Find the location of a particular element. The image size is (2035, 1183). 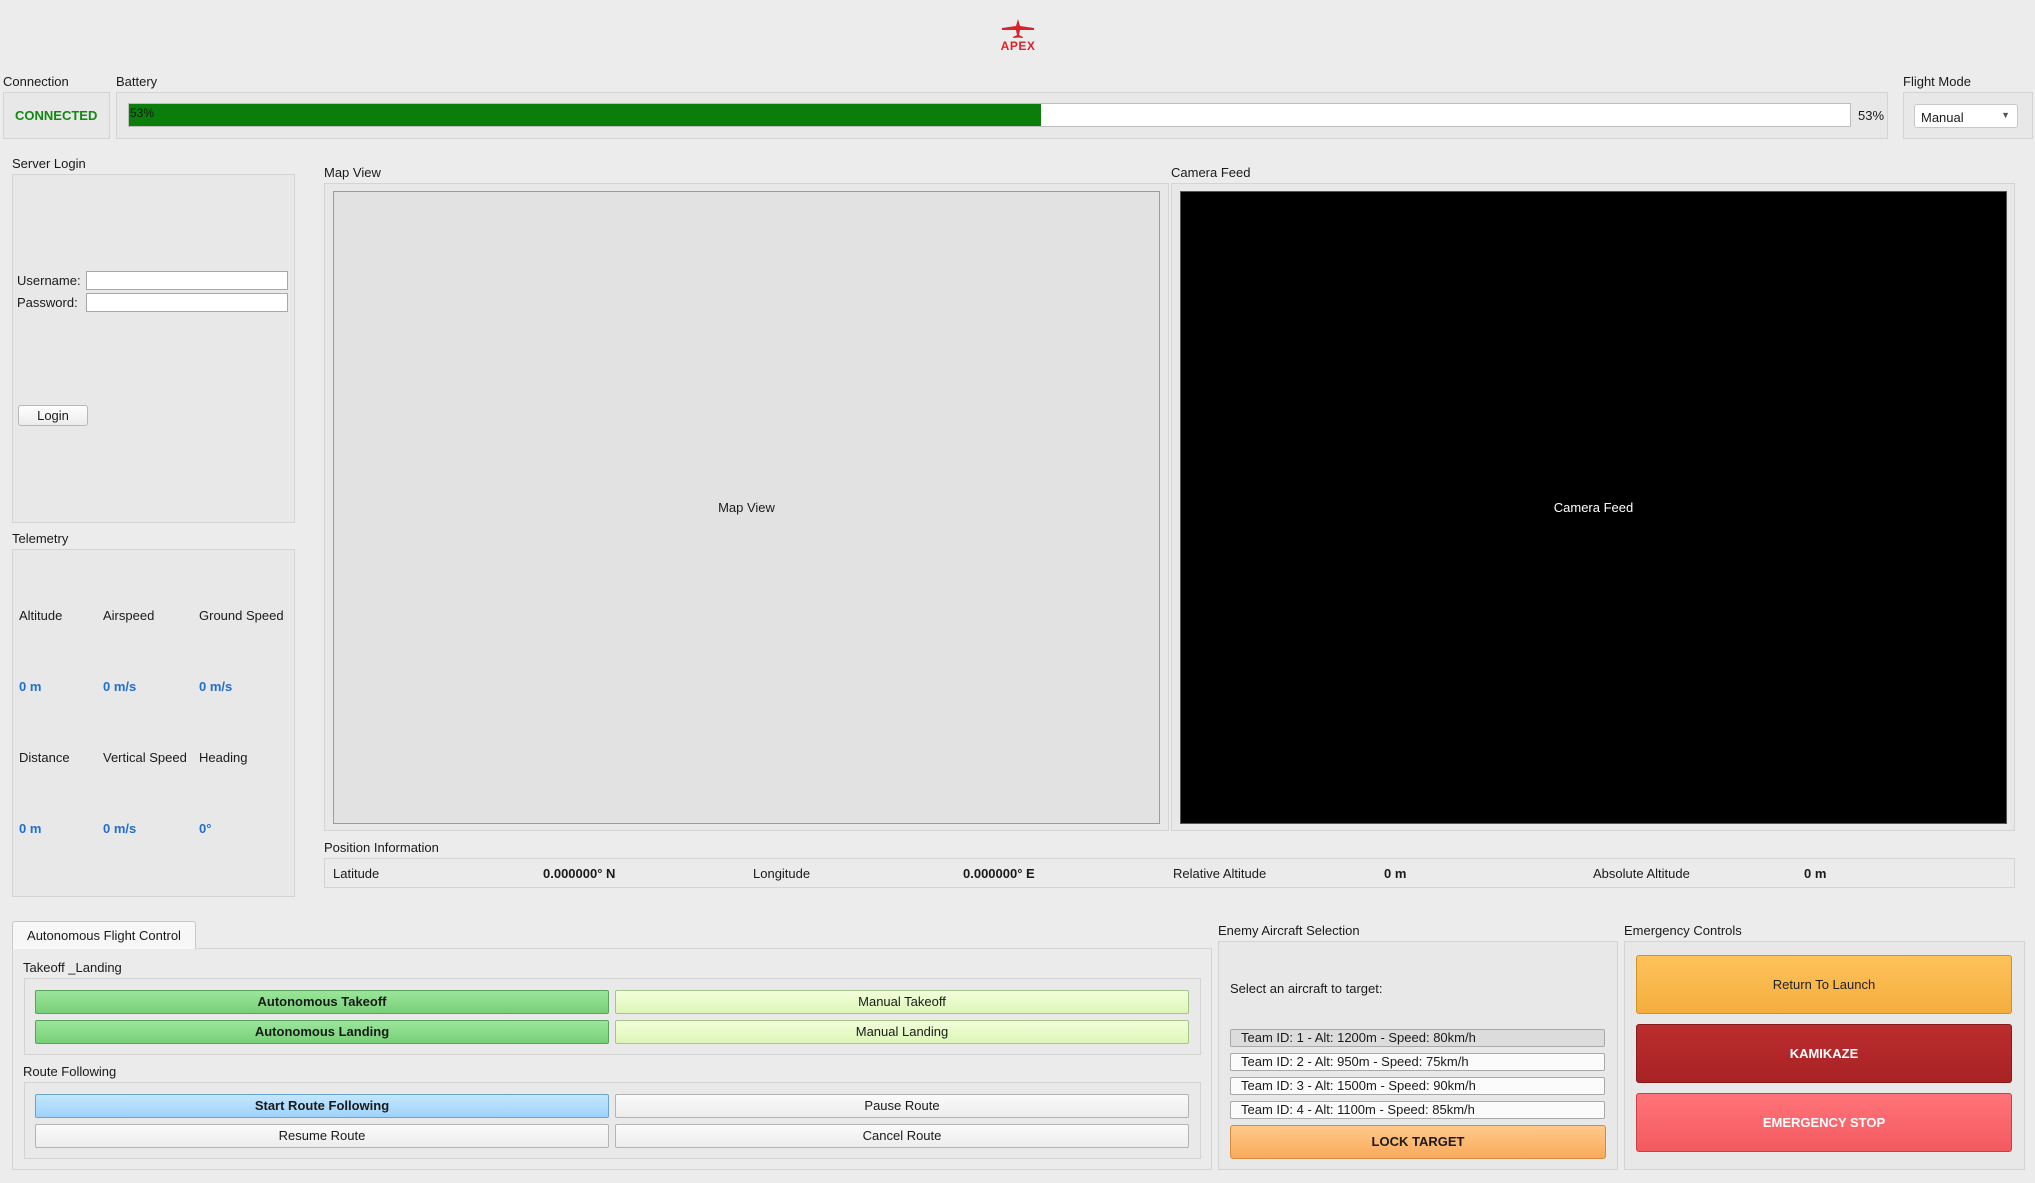

telemetry-vertical-speed-value: 0 m/s is located at coordinates (120, 828).